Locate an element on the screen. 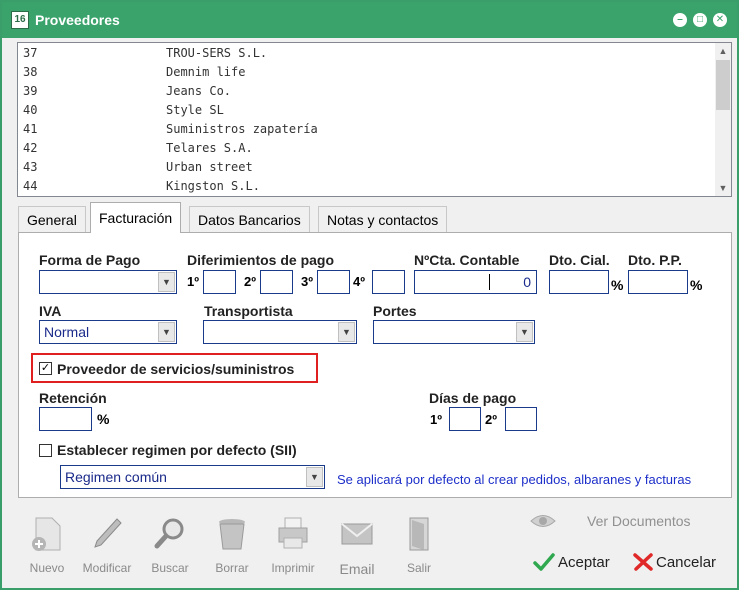  list-item: 43 Urban street is located at coordinates (368, 167).